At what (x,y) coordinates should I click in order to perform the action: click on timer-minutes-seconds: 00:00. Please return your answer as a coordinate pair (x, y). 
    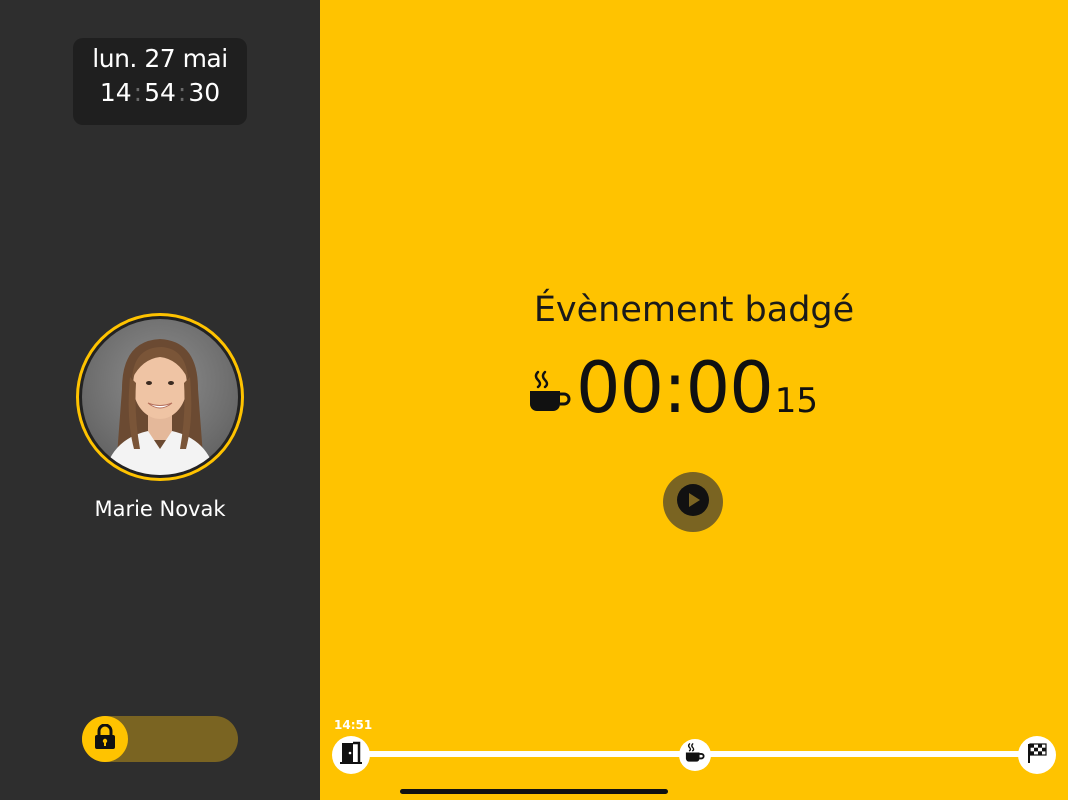
    Looking at the image, I should click on (675, 388).